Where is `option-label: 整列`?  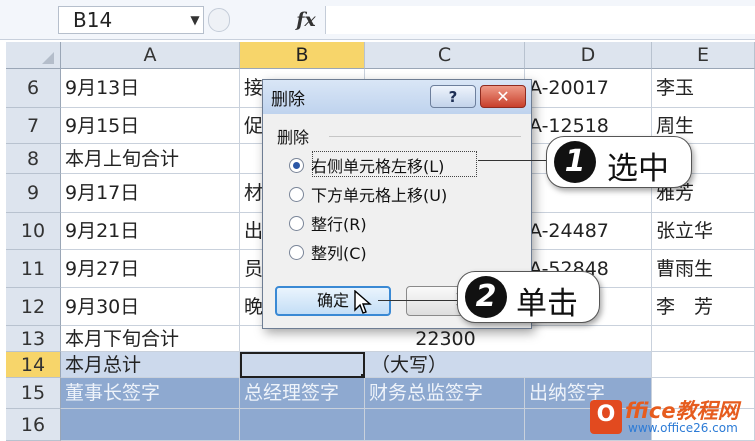
option-label: 整列 is located at coordinates (327, 253).